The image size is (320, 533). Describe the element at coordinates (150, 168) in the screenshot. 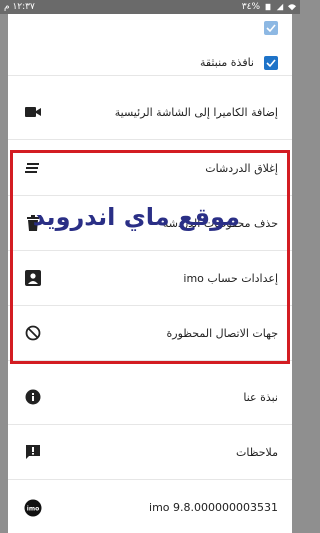

I see `menu-item-close-chats: إغلاق الدردشات` at that location.